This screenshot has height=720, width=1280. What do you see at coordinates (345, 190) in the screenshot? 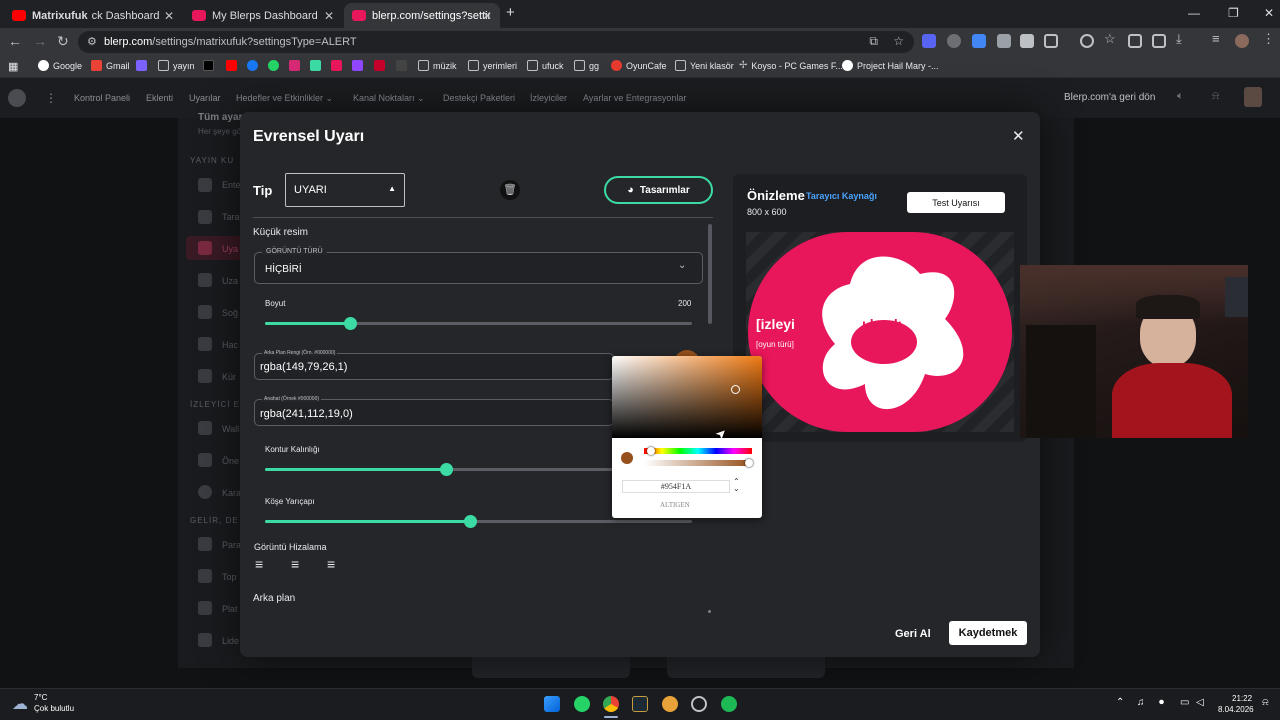
I see `type-select: UYARI ▲` at bounding box center [345, 190].